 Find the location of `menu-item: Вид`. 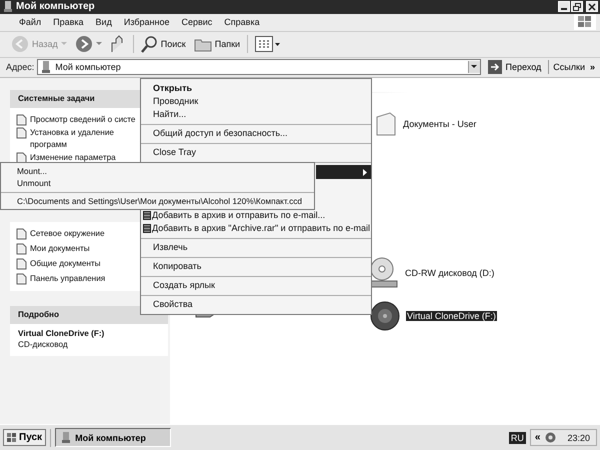

menu-item: Вид is located at coordinates (104, 22).